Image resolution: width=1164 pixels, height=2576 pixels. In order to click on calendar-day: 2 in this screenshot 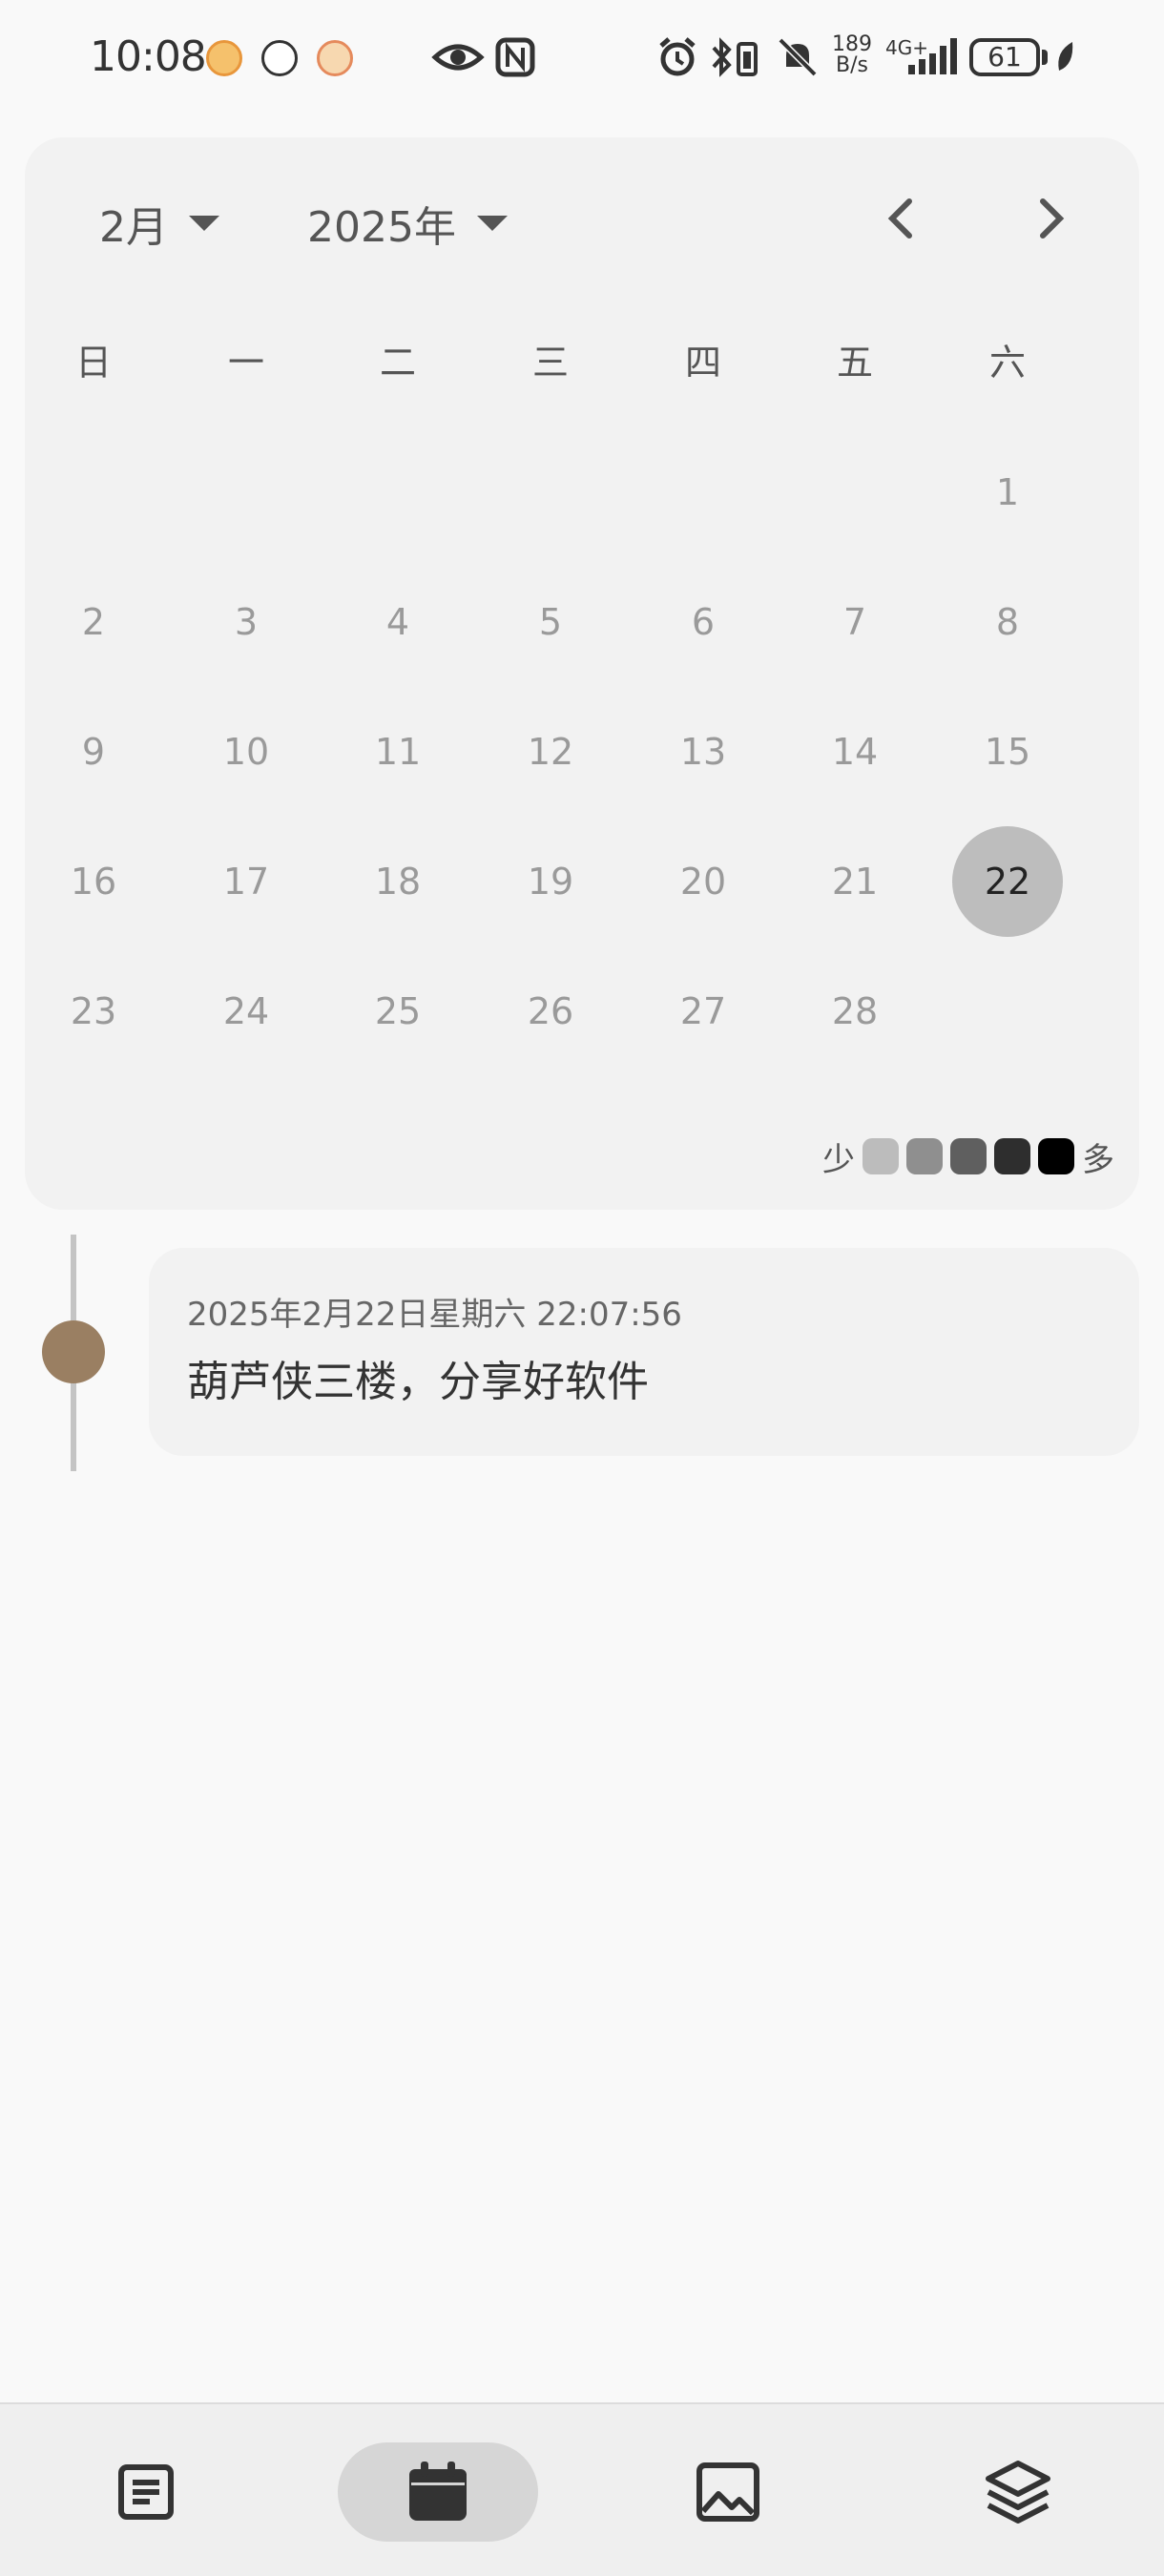, I will do `click(94, 622)`.